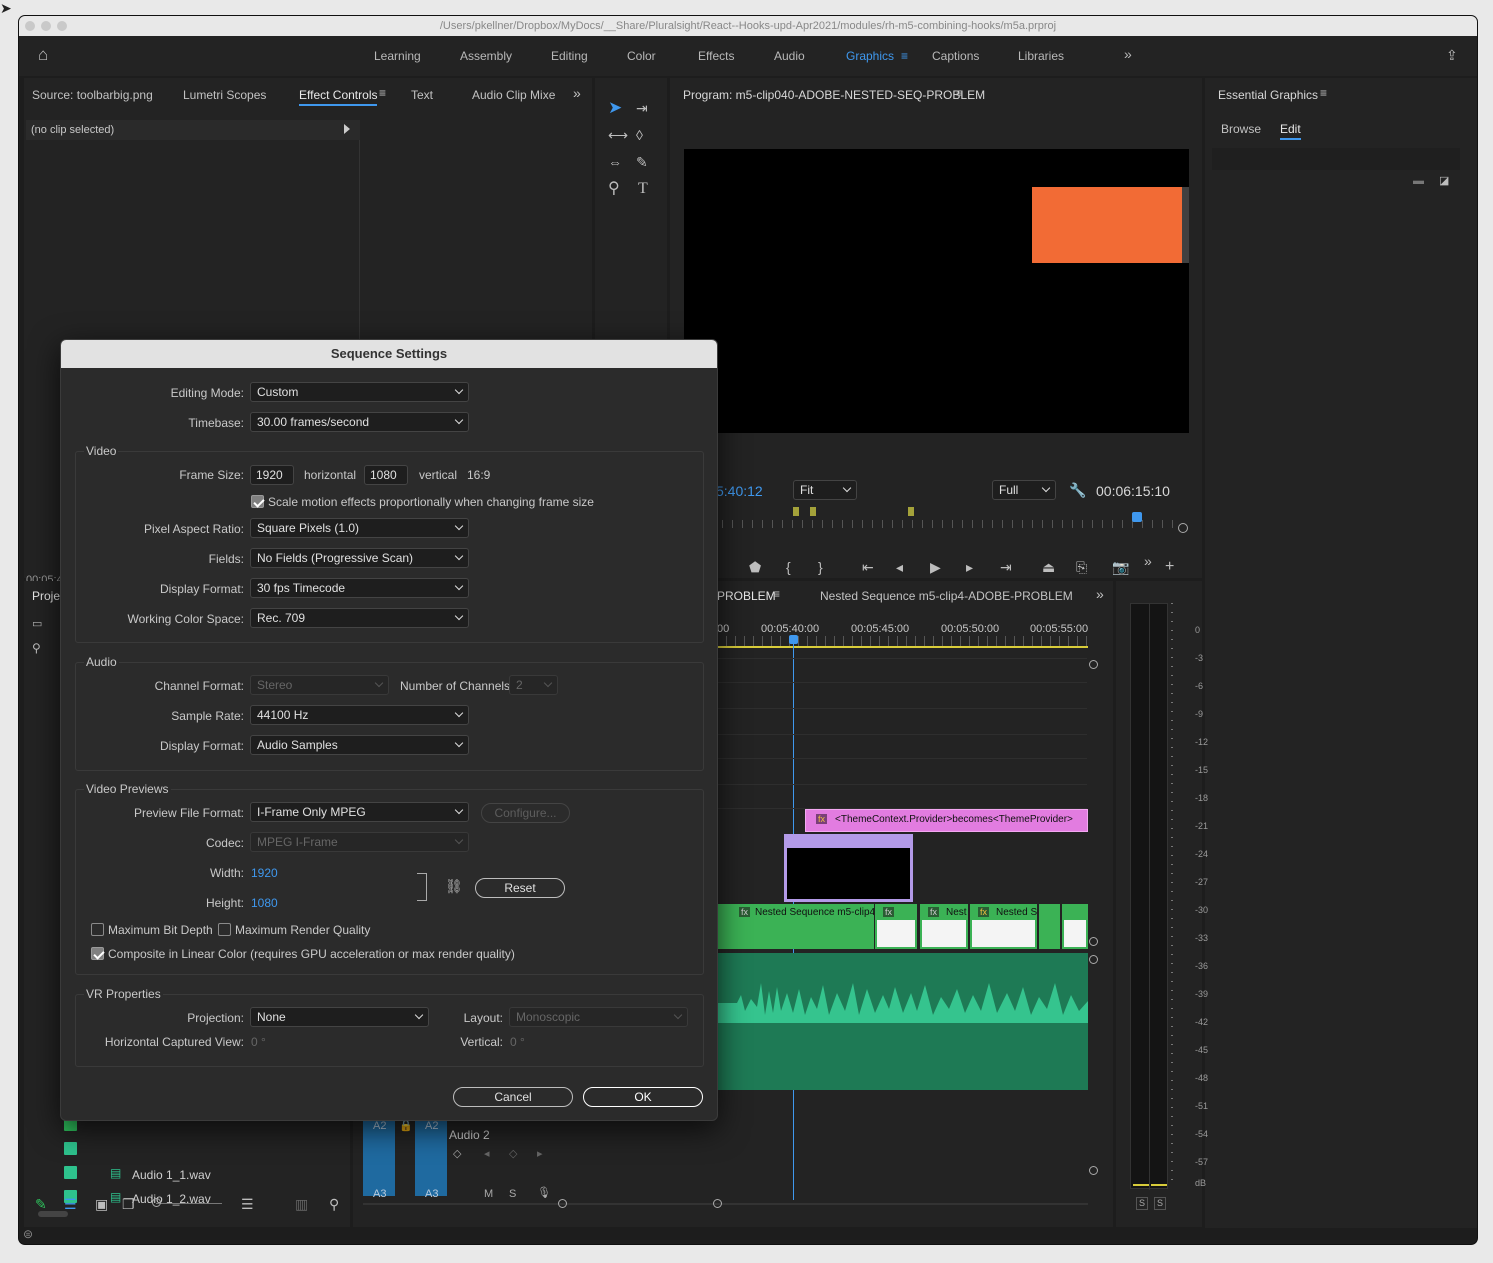 The width and height of the screenshot is (1493, 1263). What do you see at coordinates (911, 511) in the screenshot?
I see `marker` at bounding box center [911, 511].